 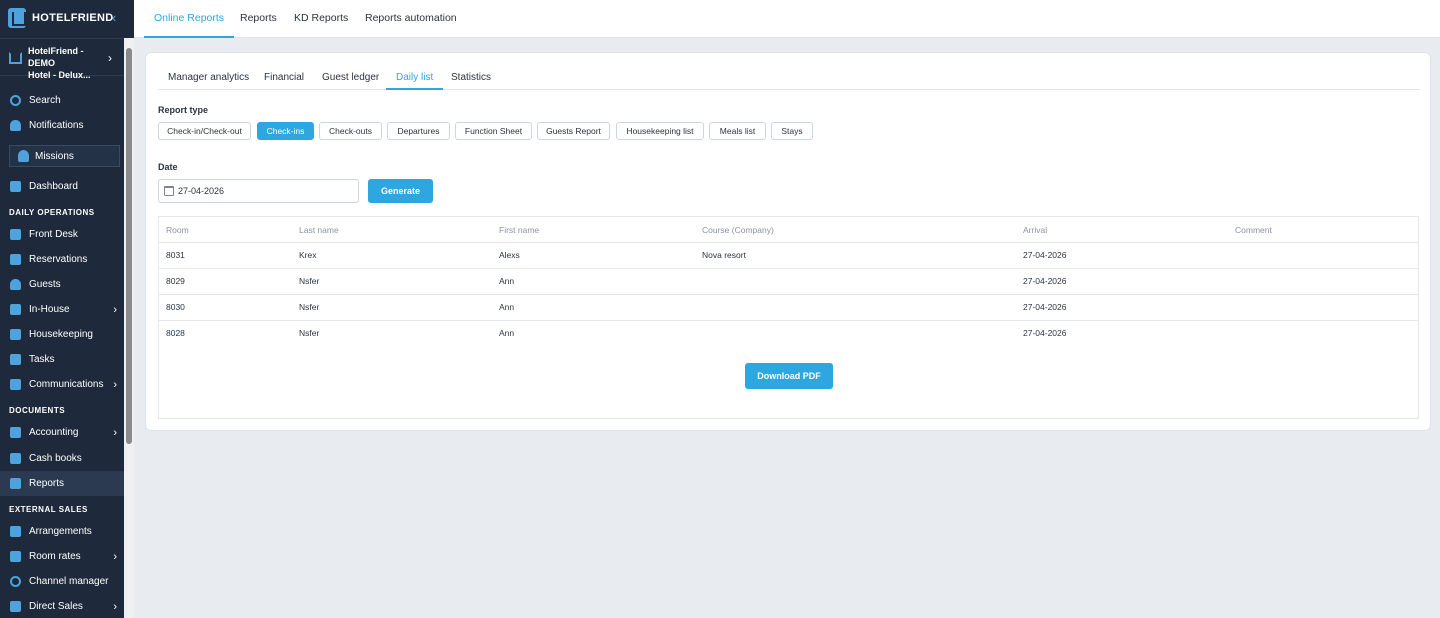 I want to click on sidebar-scrollbar-thumb, so click(x=129, y=246).